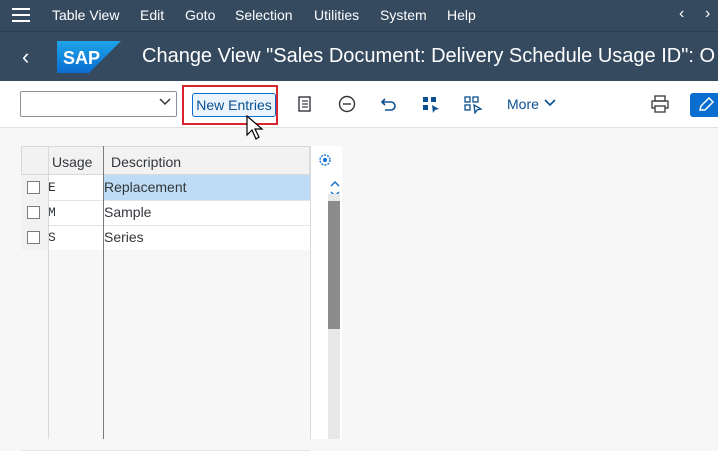 The image size is (718, 451). I want to click on hamburger-menu-icon, so click(21, 15).